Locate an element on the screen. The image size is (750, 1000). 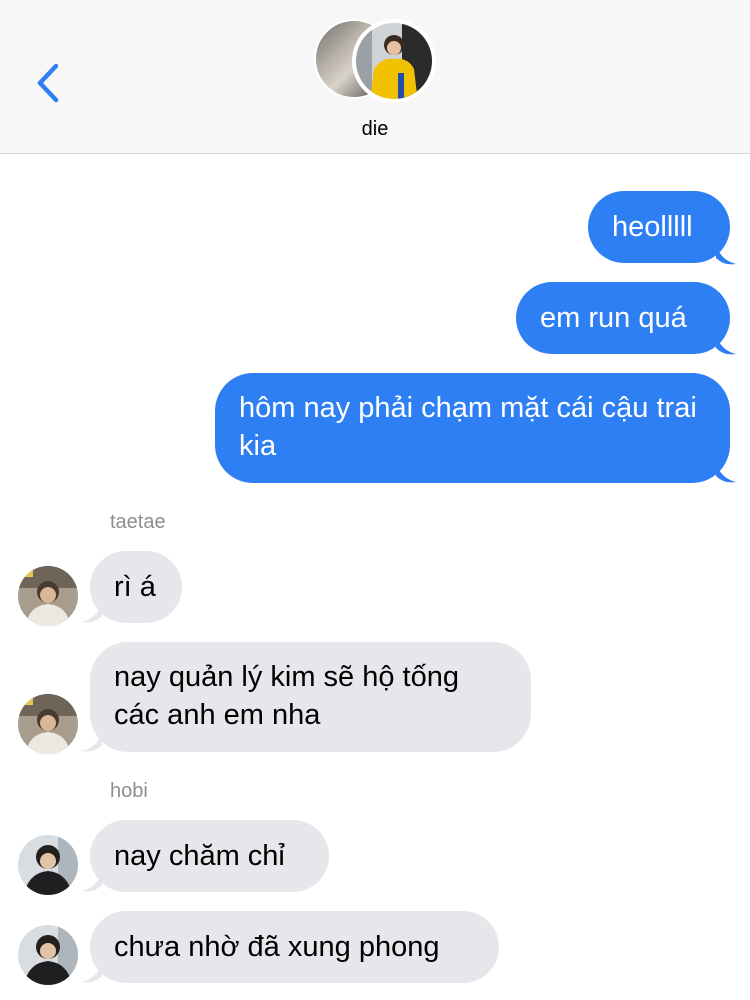
chevron-left-icon is located at coordinates (48, 83).